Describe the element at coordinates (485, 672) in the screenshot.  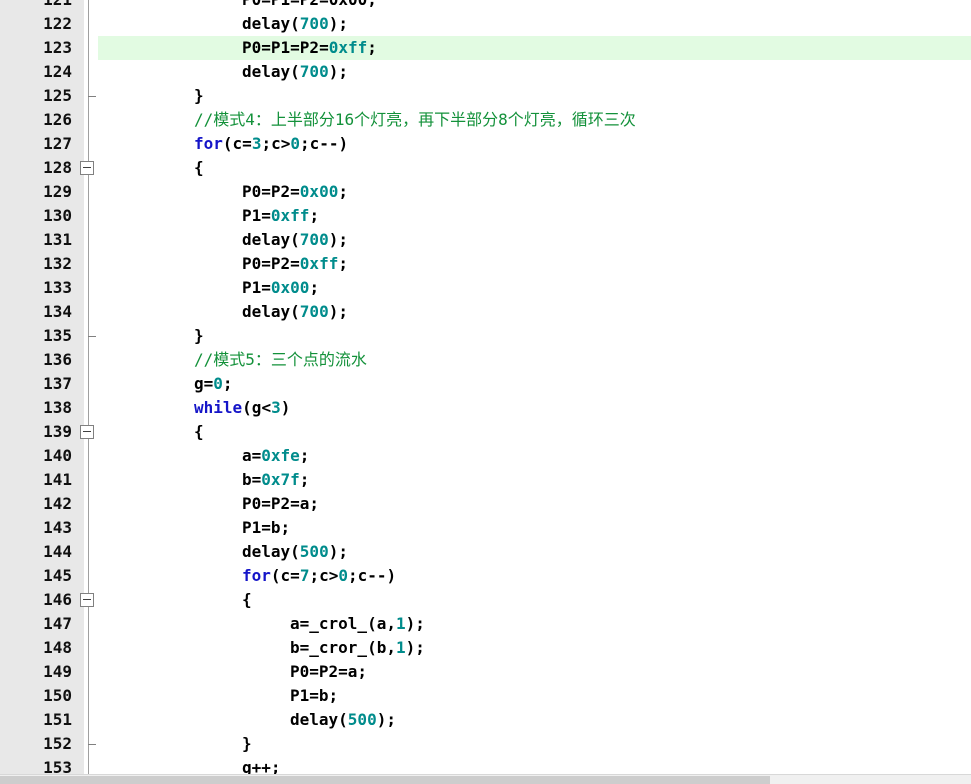
I see `code-line: 149 P0=P2=a;` at that location.